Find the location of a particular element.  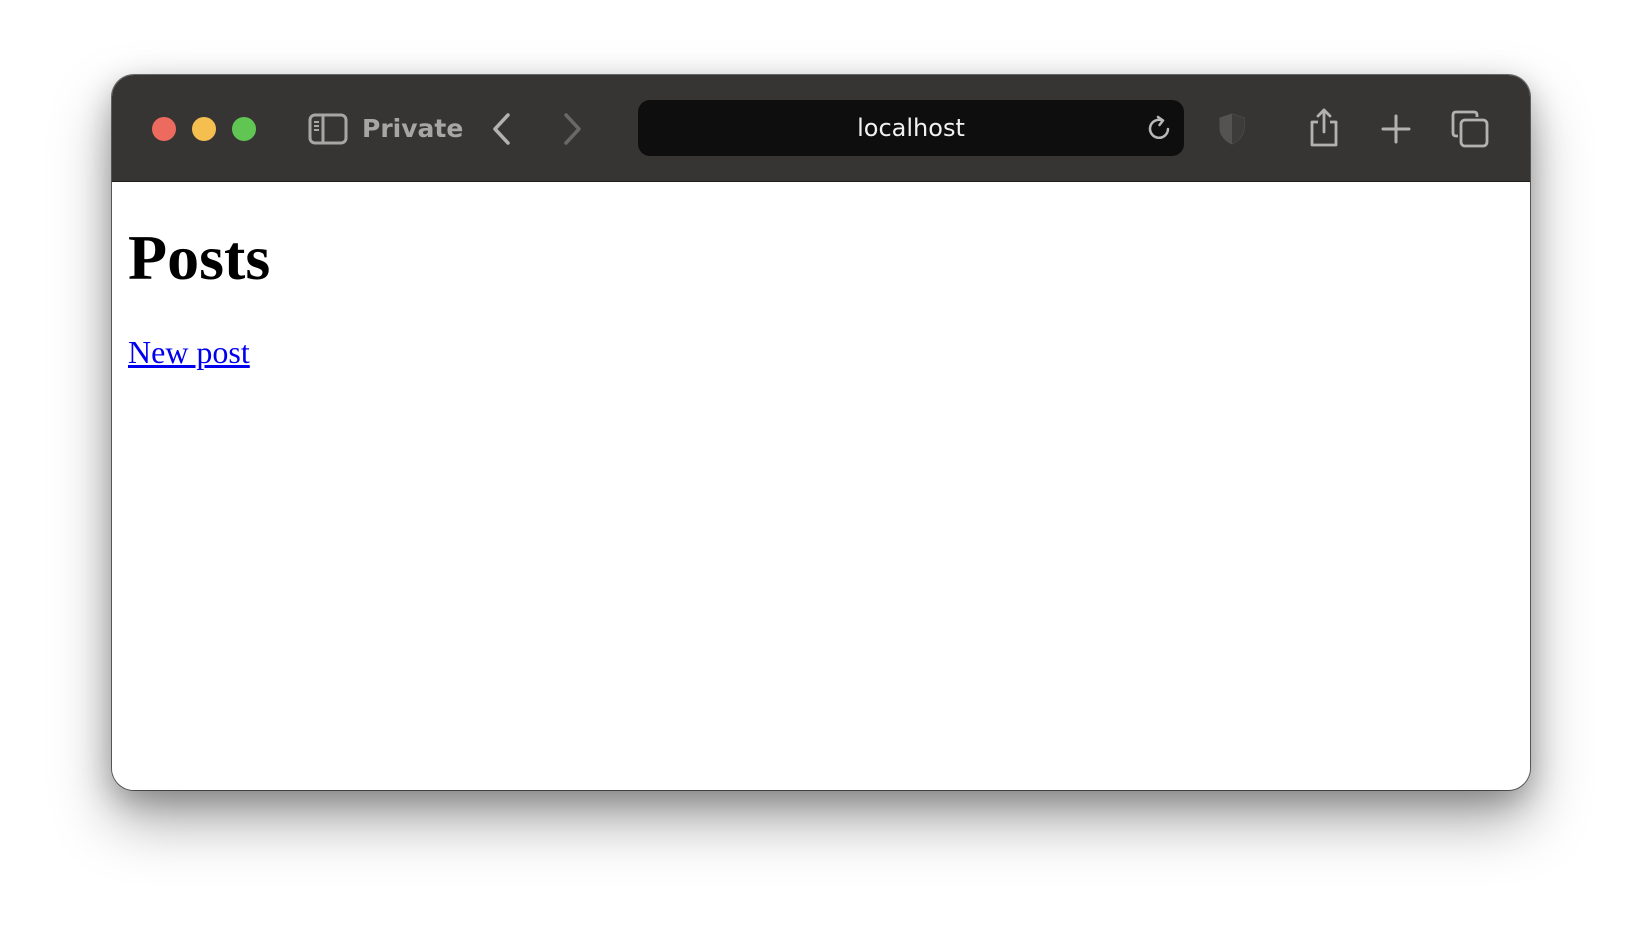

close-window-button is located at coordinates (164, 129).